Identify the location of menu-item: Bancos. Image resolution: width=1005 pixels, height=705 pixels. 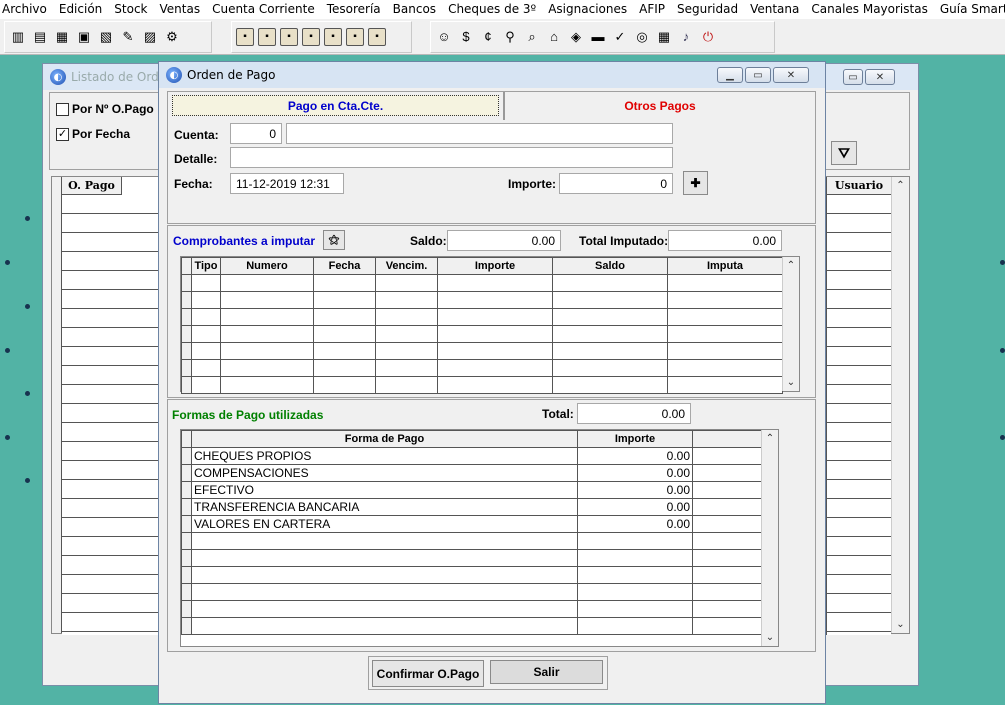
(414, 9).